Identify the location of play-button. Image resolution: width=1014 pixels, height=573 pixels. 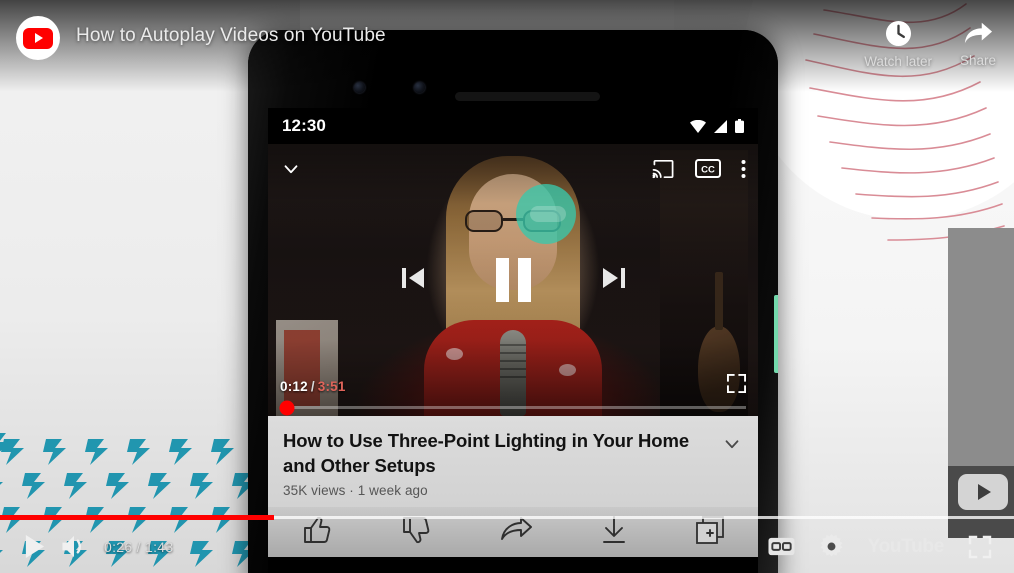
(34, 547).